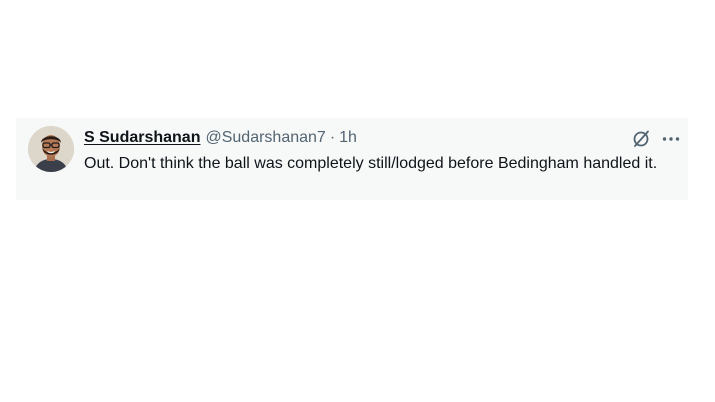  I want to click on grok-icon, so click(641, 139).